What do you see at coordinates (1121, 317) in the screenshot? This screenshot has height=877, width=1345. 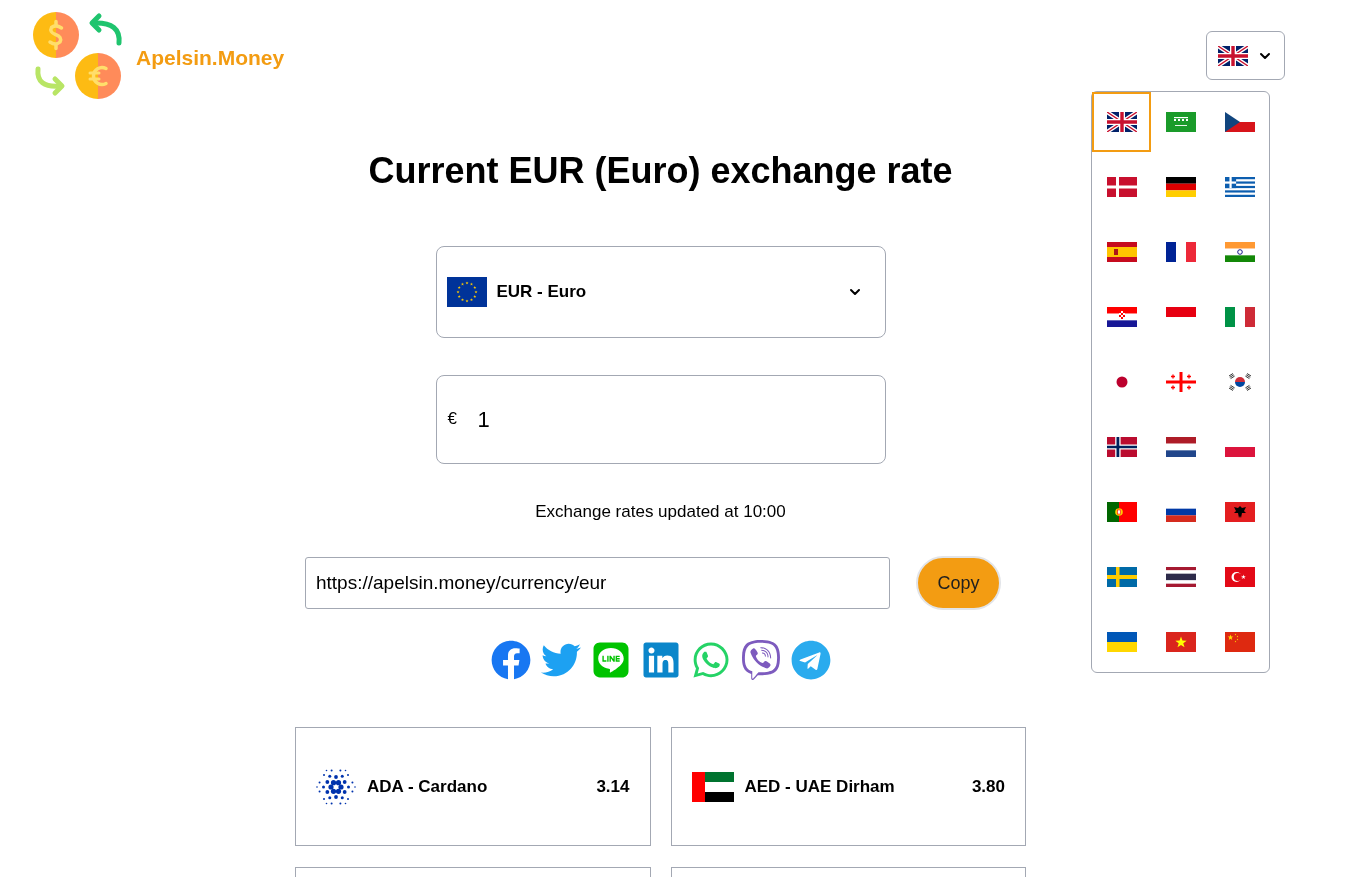 I see `croatia-flag-icon` at bounding box center [1121, 317].